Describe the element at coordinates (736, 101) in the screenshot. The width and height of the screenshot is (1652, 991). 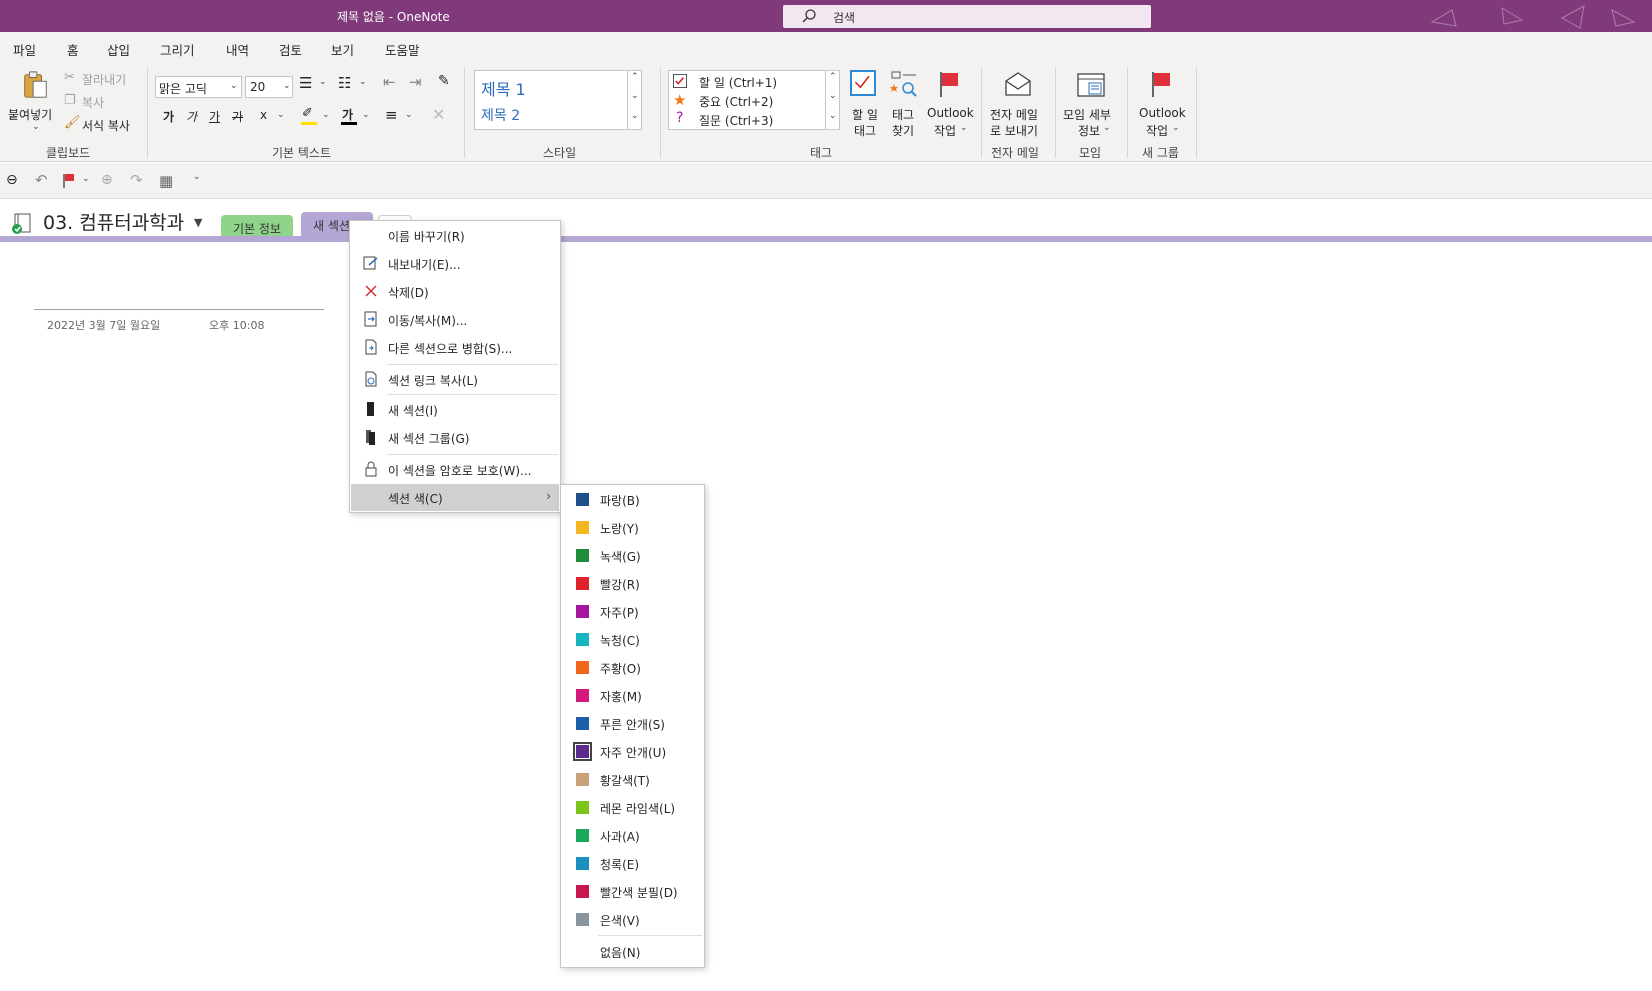
I see `tag-important: 중요 (Ctrl+2)` at that location.